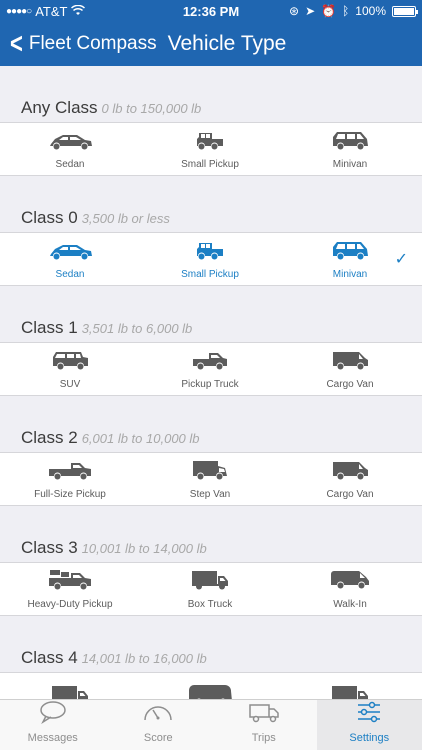 This screenshot has height=750, width=422. Describe the element at coordinates (53, 714) in the screenshot. I see `speech-bubble-icon` at that location.